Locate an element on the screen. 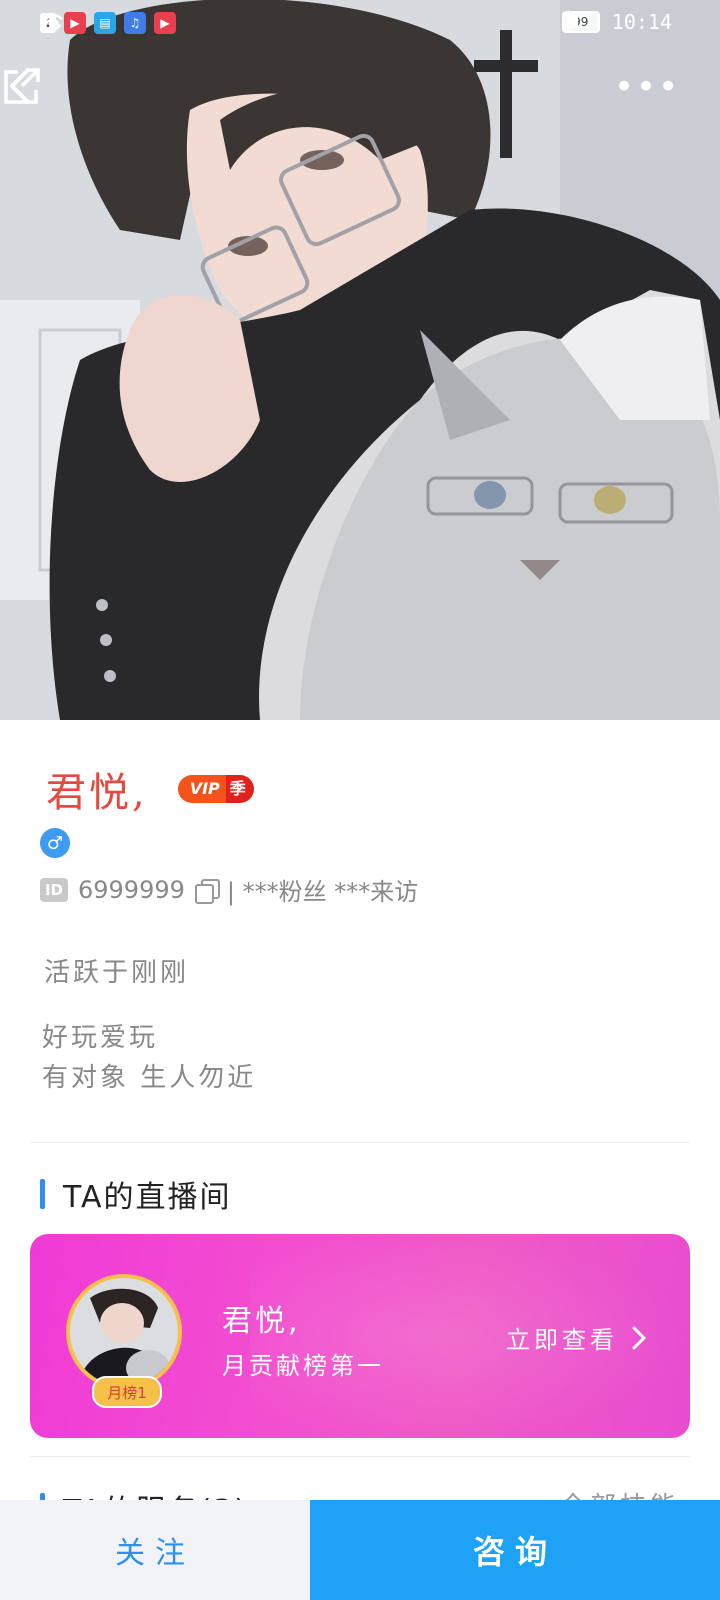  status-left-icons: ! ▶ ▤ ♫ ▶ is located at coordinates (108, 23).